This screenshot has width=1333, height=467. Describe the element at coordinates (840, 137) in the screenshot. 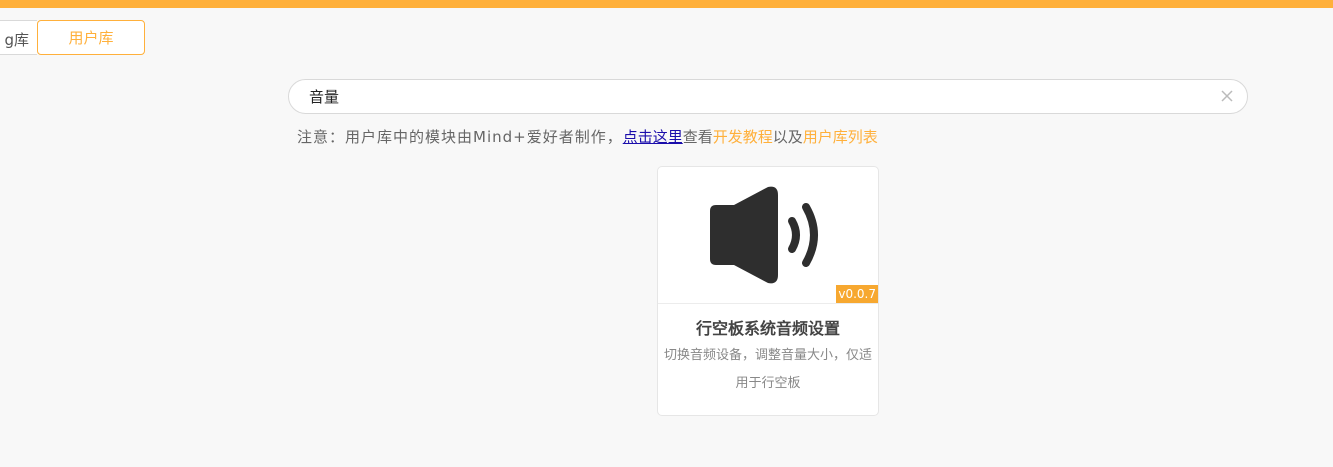

I see `user-library-list-link: 用户库列表` at that location.